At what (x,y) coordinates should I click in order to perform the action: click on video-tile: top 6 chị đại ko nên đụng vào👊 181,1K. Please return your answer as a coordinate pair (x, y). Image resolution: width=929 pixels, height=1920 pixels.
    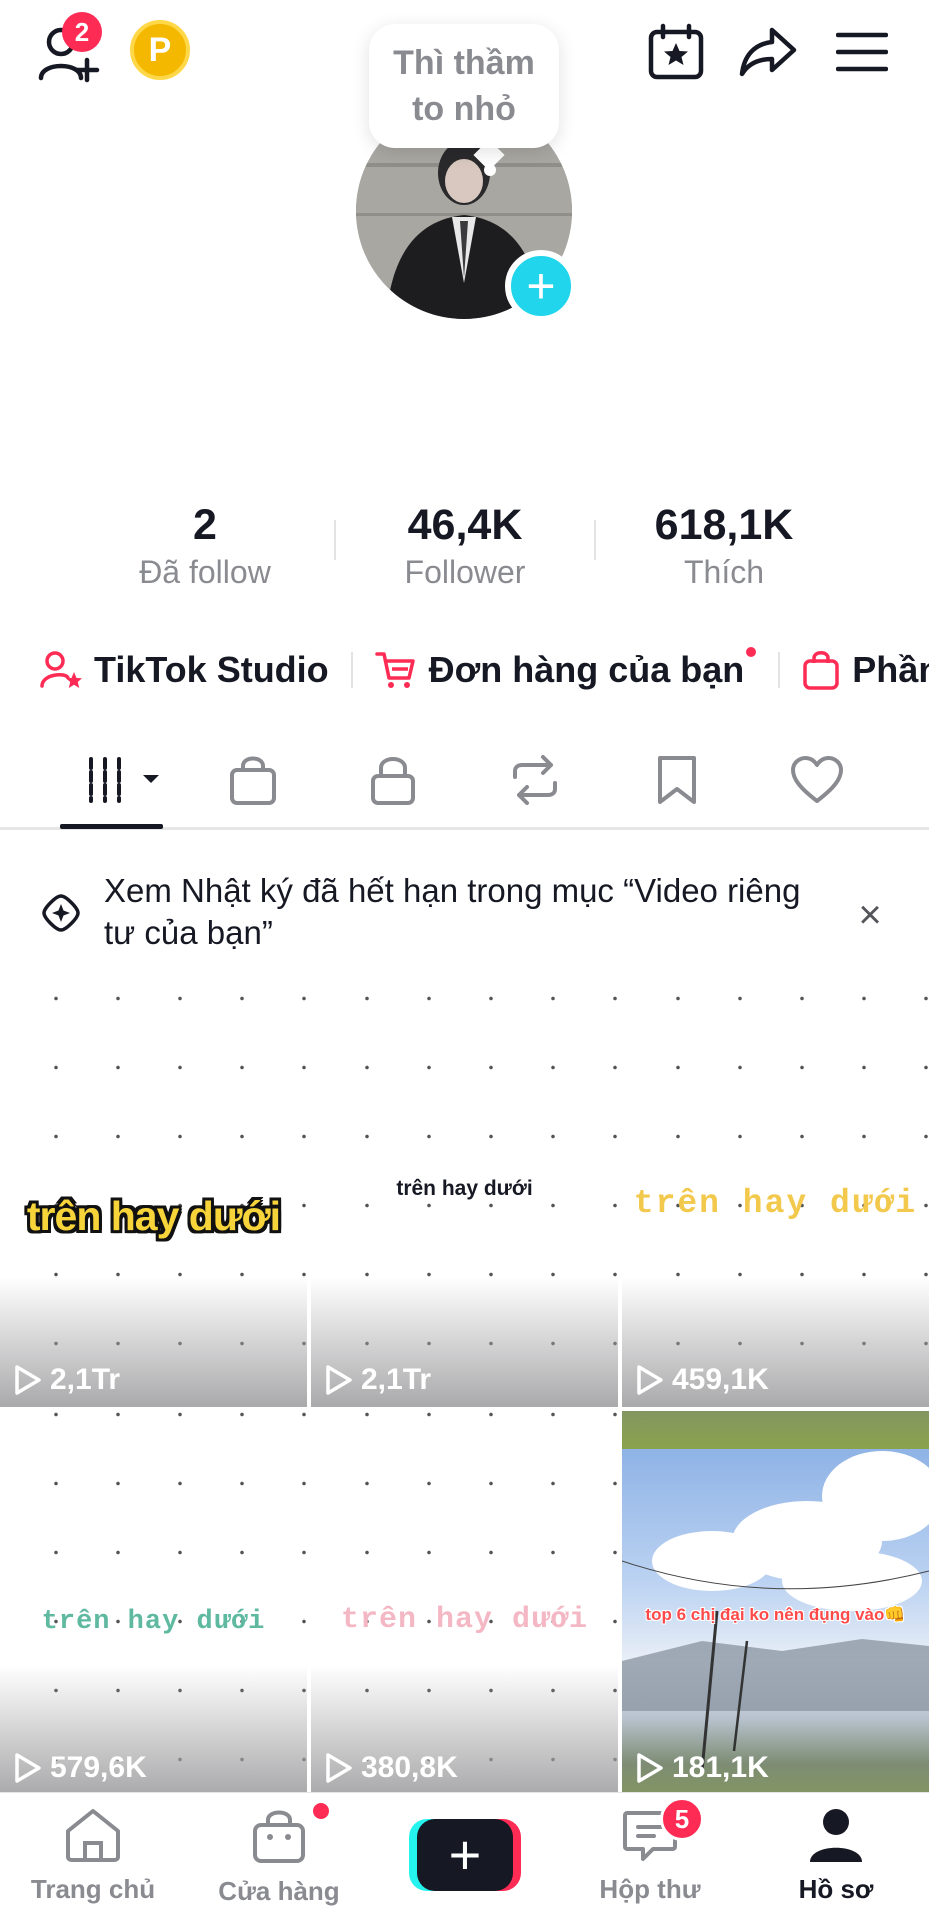
    Looking at the image, I should click on (775, 1603).